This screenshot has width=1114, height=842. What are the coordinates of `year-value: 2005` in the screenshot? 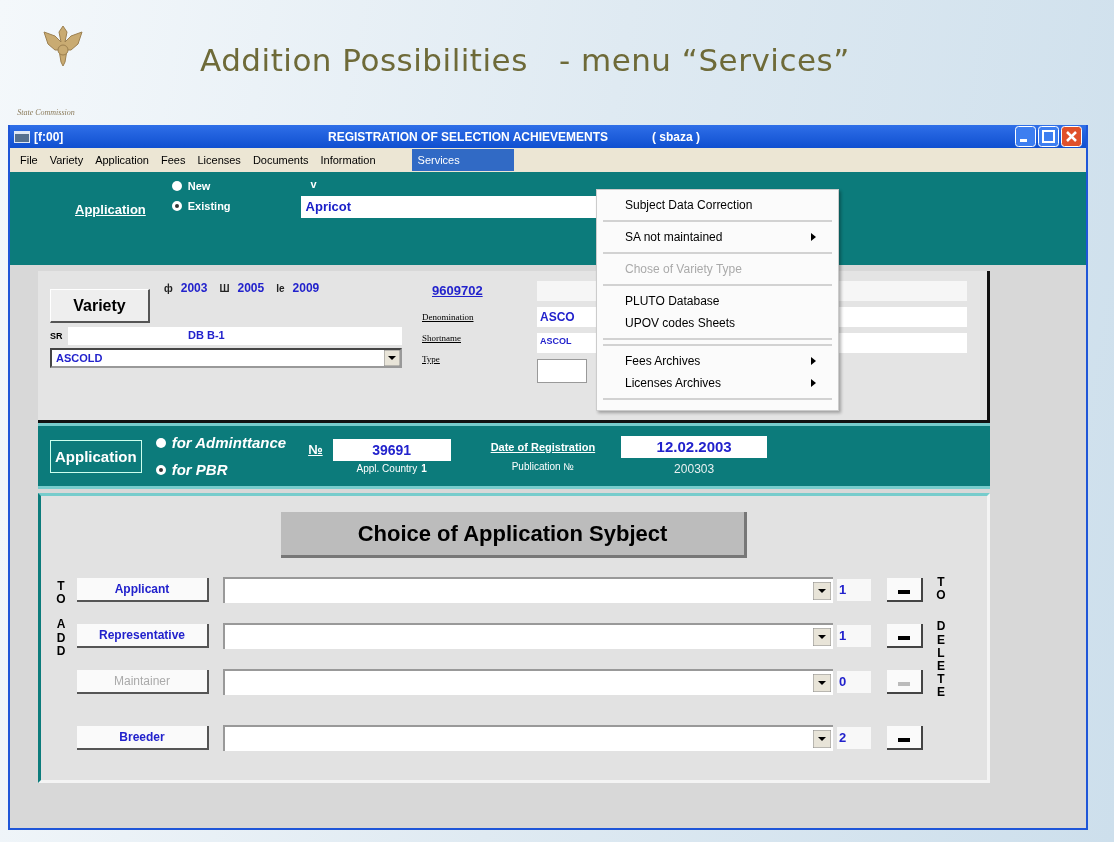 It's located at (251, 288).